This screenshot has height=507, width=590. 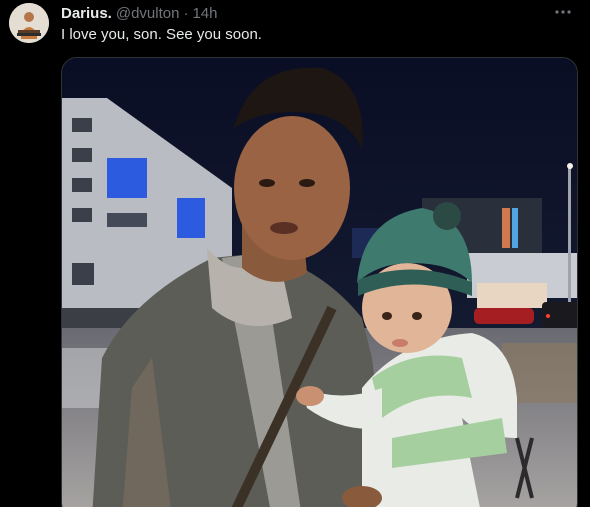 I want to click on timestamp: 14h, so click(x=204, y=13).